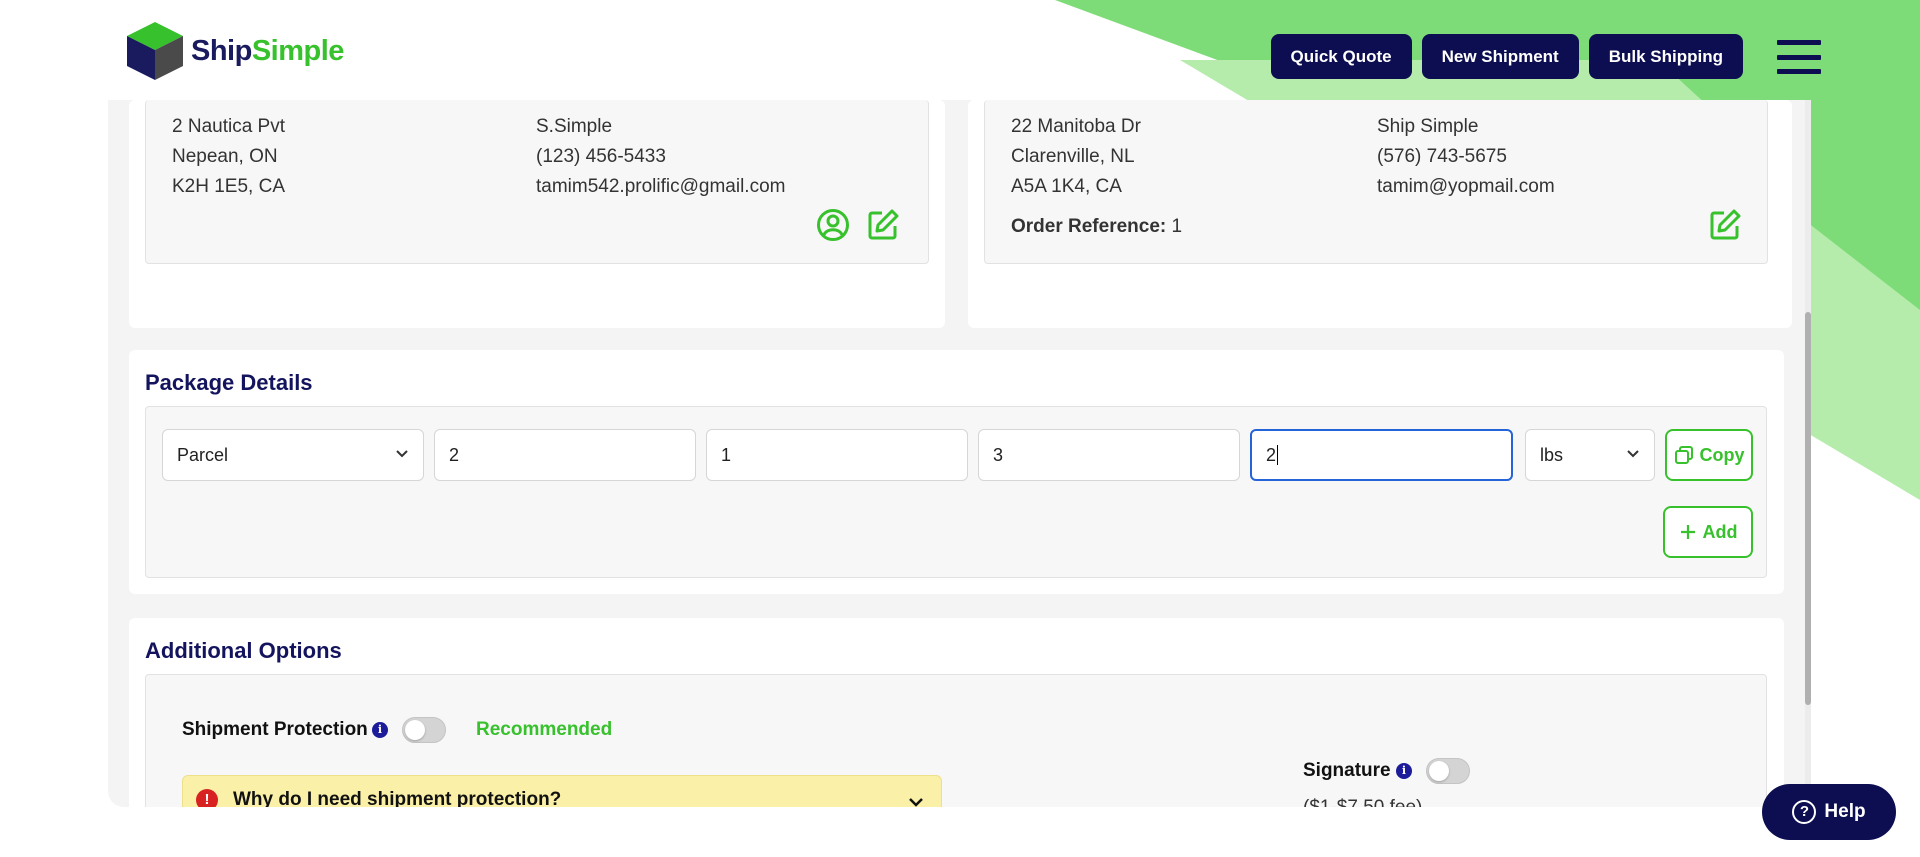 The height and width of the screenshot is (857, 1920). I want to click on shipsimple-logo: ShipSimple, so click(234, 51).